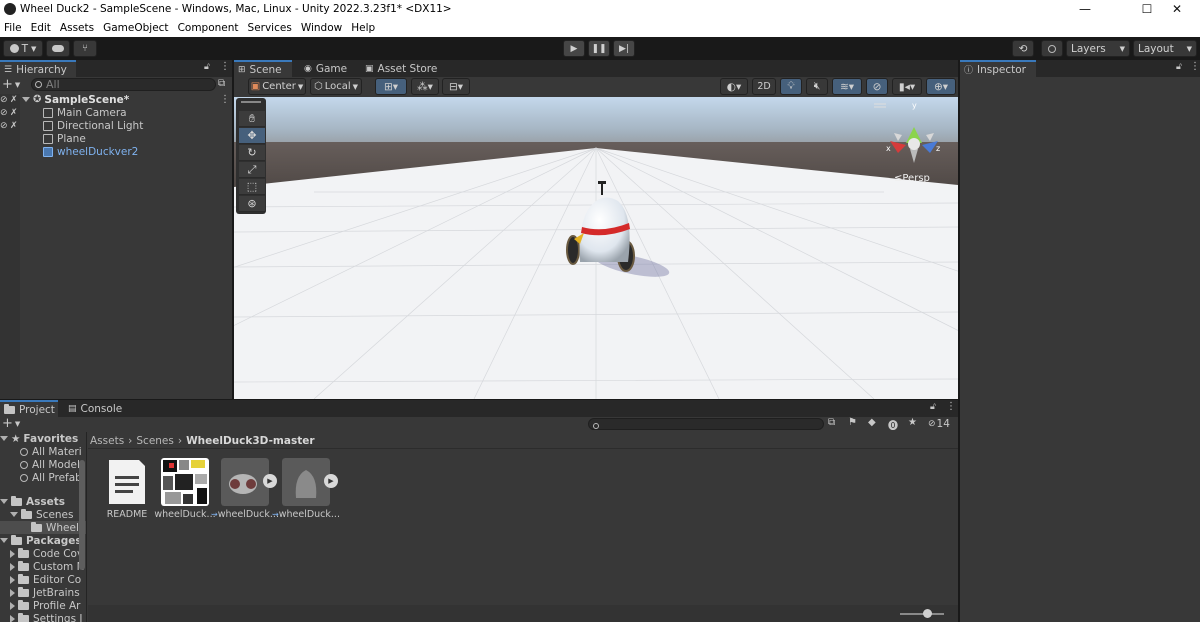 Image resolution: width=1200 pixels, height=622 pixels. I want to click on lighting-toggle: 💡︎, so click(791, 86).